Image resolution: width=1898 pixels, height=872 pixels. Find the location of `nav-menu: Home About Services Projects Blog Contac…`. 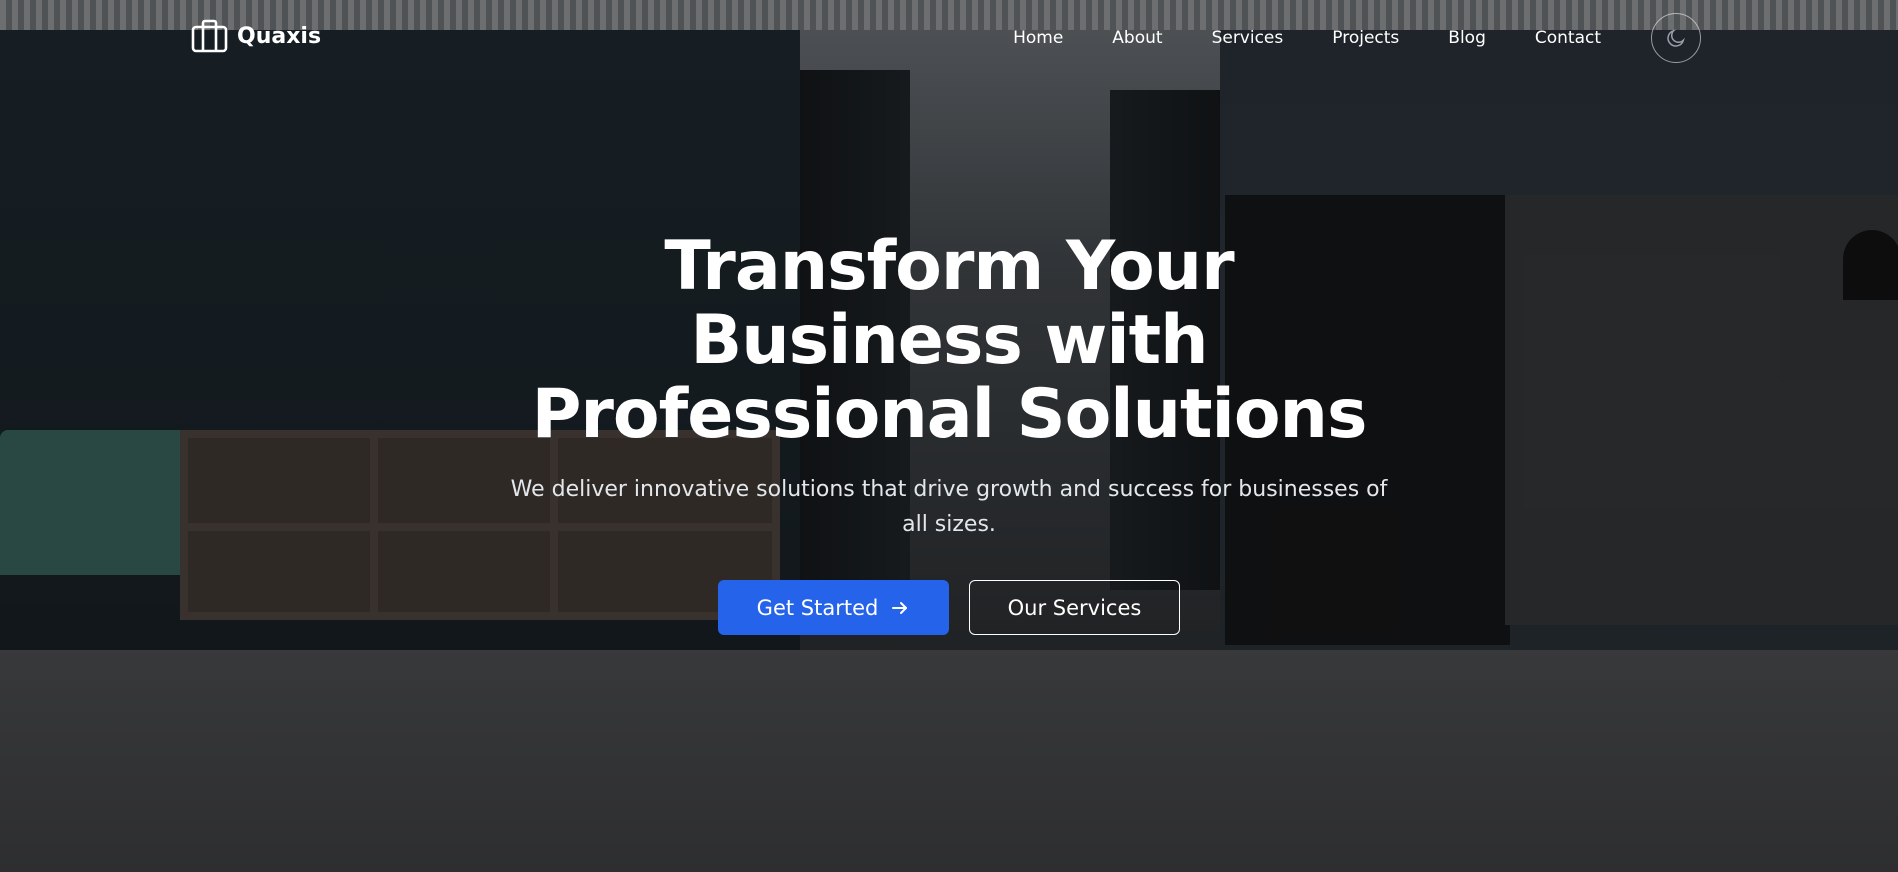

nav-menu: Home About Services Projects Blog Contac… is located at coordinates (1357, 38).